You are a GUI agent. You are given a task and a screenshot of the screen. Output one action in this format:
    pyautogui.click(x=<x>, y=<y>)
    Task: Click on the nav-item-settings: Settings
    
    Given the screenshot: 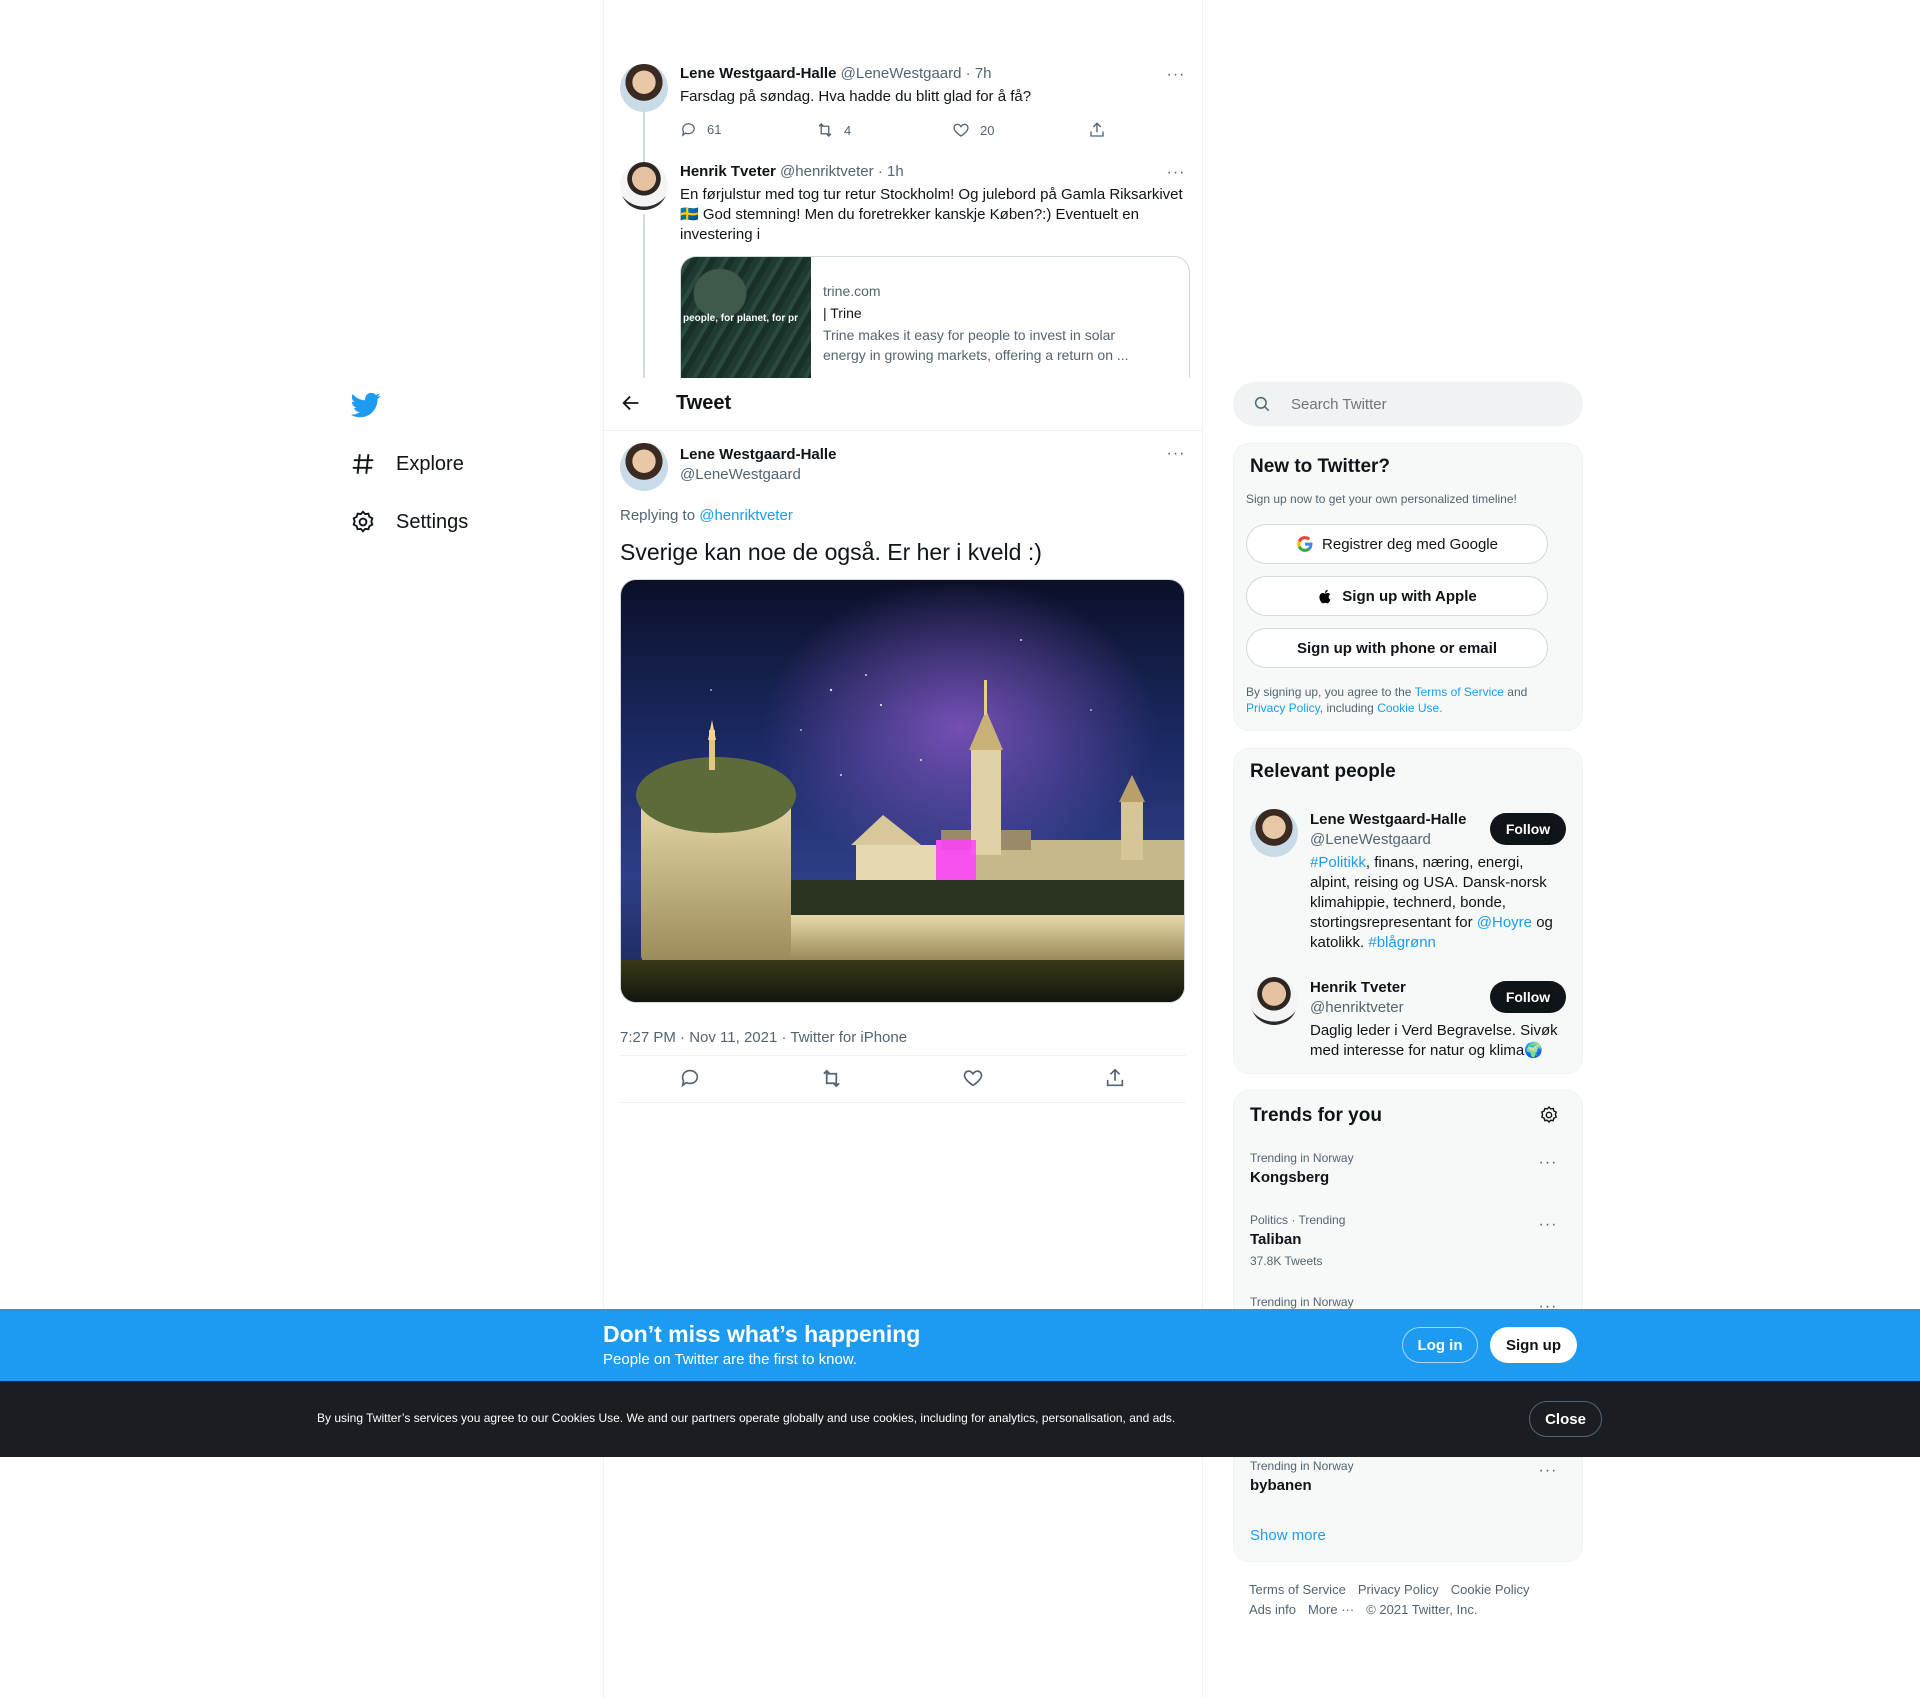 What is the action you would take?
    pyautogui.click(x=409, y=522)
    